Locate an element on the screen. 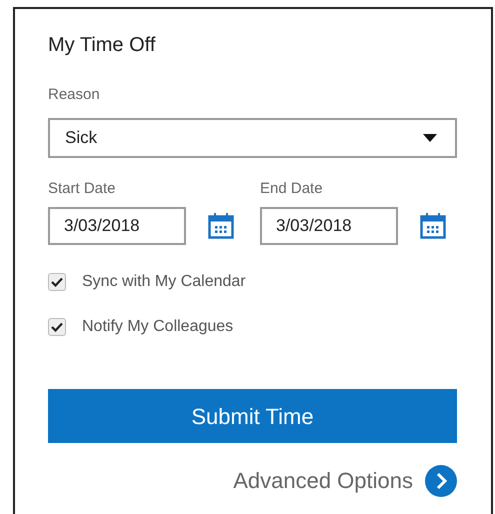 The height and width of the screenshot is (514, 495). field-label: End Date is located at coordinates (292, 189).